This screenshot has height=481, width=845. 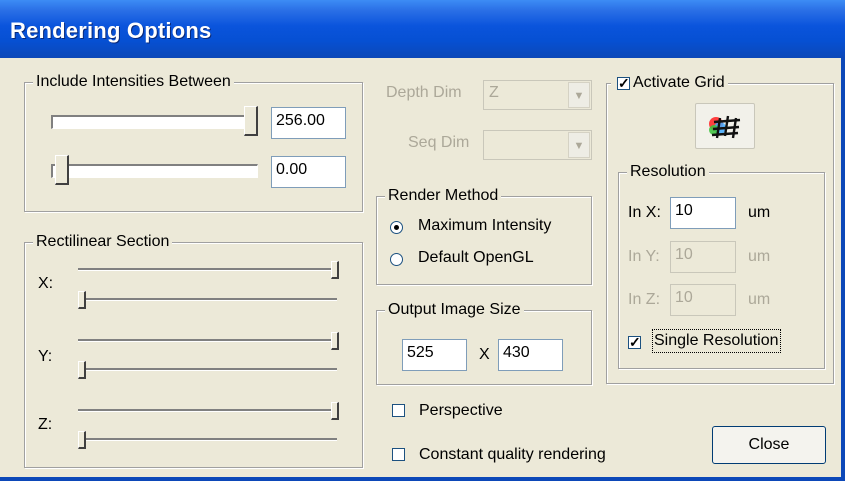 What do you see at coordinates (703, 213) in the screenshot?
I see `in-x-field: 10` at bounding box center [703, 213].